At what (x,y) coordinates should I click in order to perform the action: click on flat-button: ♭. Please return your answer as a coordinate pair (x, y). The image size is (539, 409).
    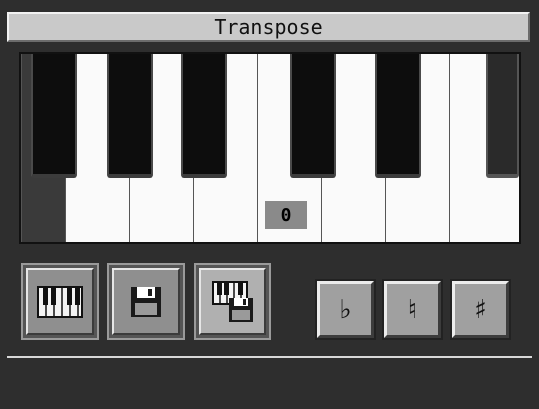
    Looking at the image, I should click on (345, 309).